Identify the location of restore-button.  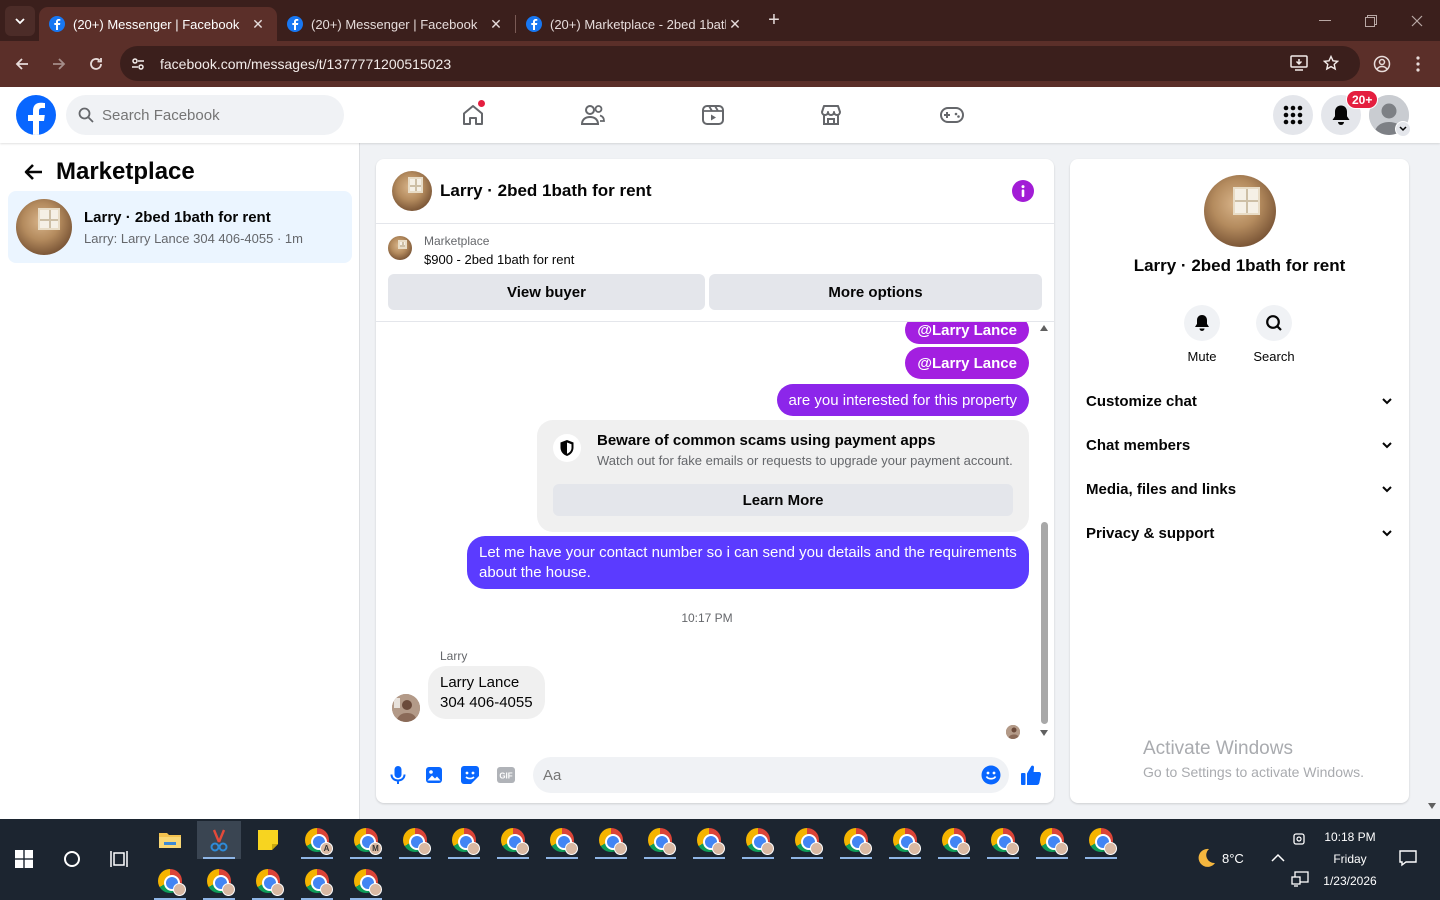
(1371, 20).